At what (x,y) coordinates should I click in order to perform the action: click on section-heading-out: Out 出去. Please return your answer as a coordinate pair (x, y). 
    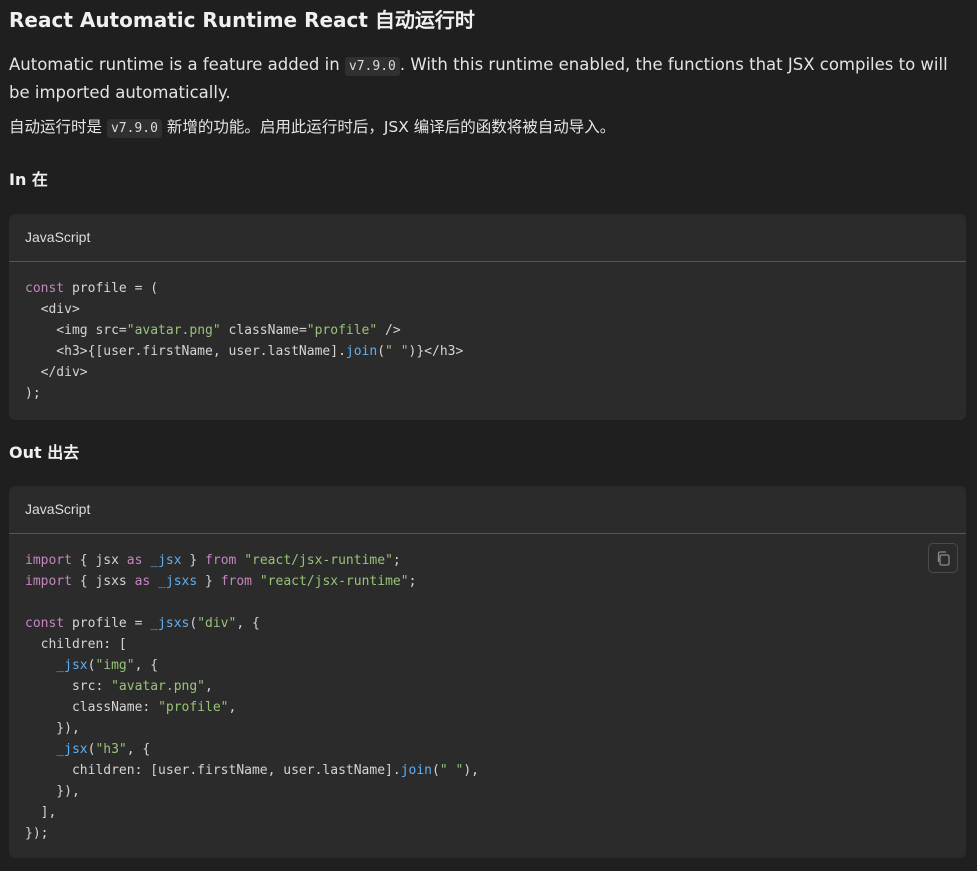
    Looking at the image, I should click on (44, 452).